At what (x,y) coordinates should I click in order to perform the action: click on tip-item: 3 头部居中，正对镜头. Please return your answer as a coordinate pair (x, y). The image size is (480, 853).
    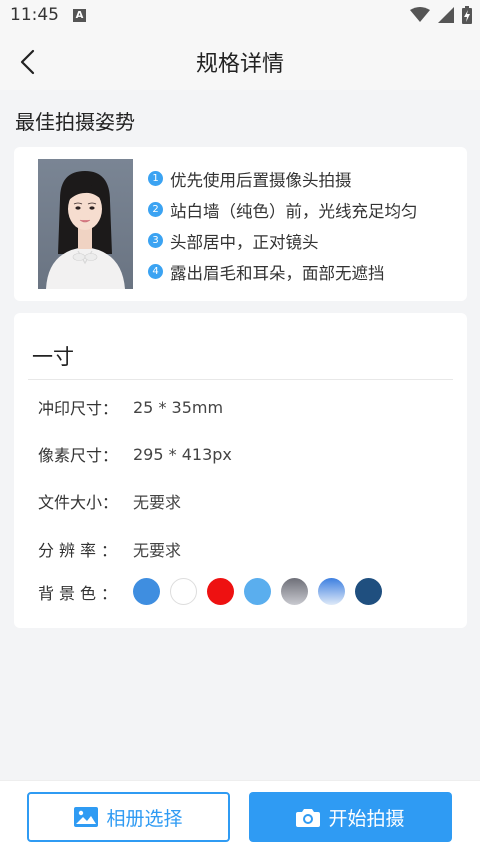
    Looking at the image, I should click on (283, 240).